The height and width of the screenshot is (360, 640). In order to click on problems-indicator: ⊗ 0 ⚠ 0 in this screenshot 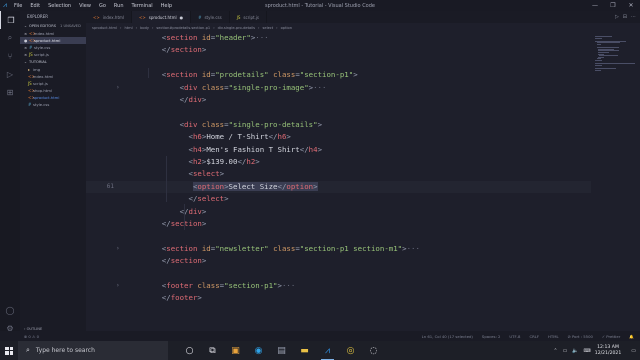, I will do `click(31, 336)`.